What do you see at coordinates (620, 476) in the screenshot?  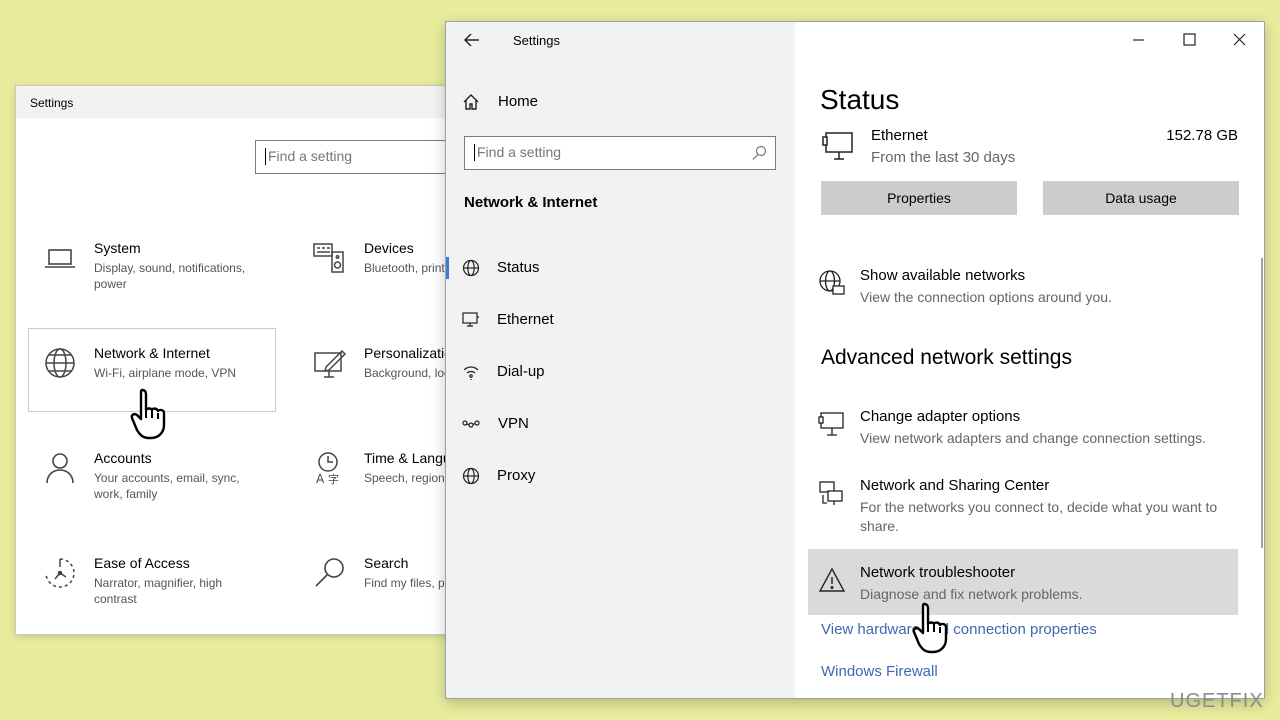 I see `nav-item-proxy: Proxy` at bounding box center [620, 476].